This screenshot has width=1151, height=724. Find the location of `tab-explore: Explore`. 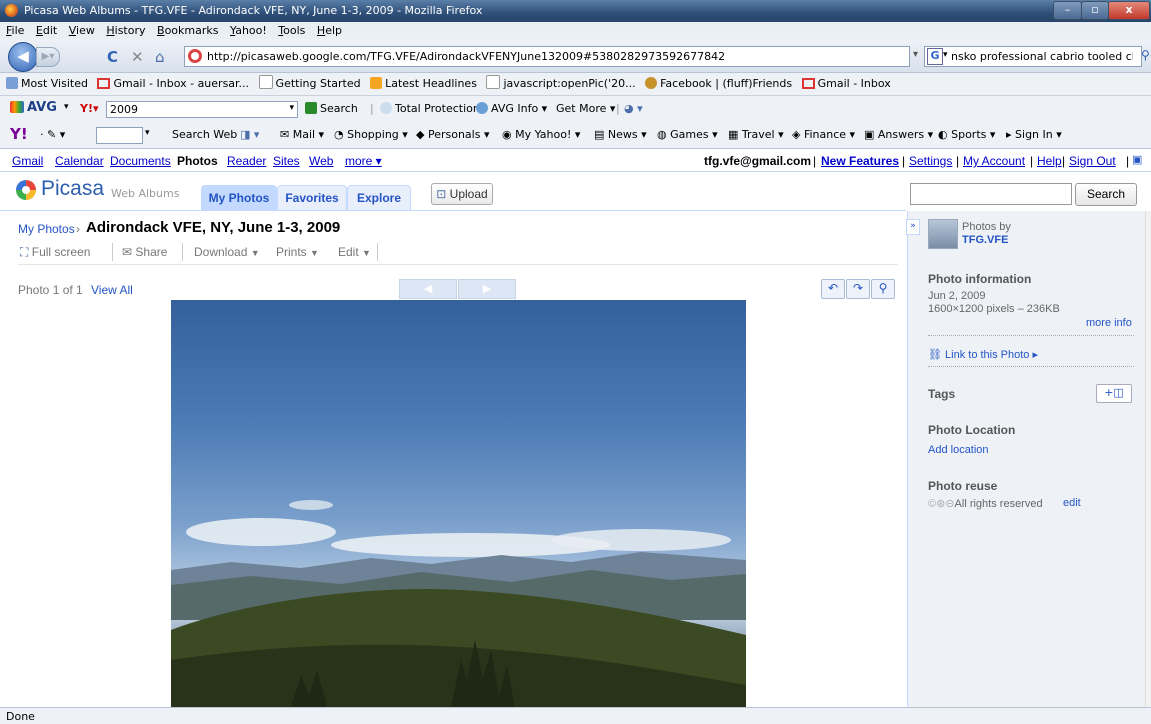

tab-explore: Explore is located at coordinates (379, 197).